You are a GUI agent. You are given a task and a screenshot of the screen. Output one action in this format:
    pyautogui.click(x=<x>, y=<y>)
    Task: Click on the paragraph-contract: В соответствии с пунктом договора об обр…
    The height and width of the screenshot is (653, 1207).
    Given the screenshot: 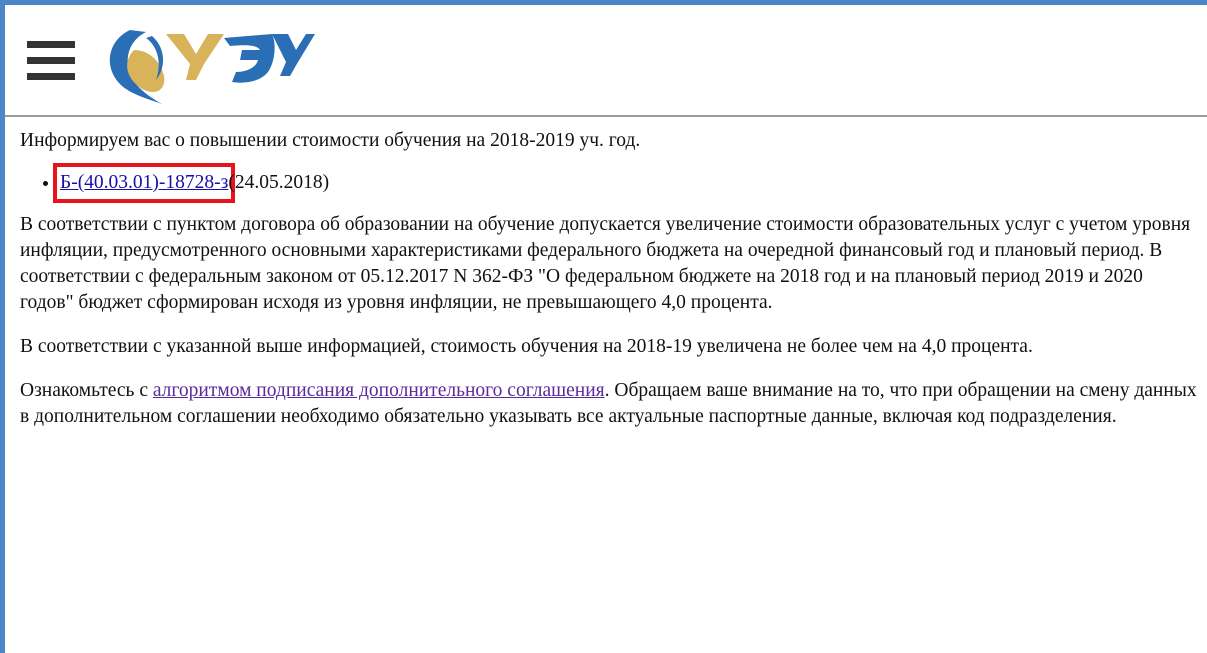 What is the action you would take?
    pyautogui.click(x=605, y=263)
    